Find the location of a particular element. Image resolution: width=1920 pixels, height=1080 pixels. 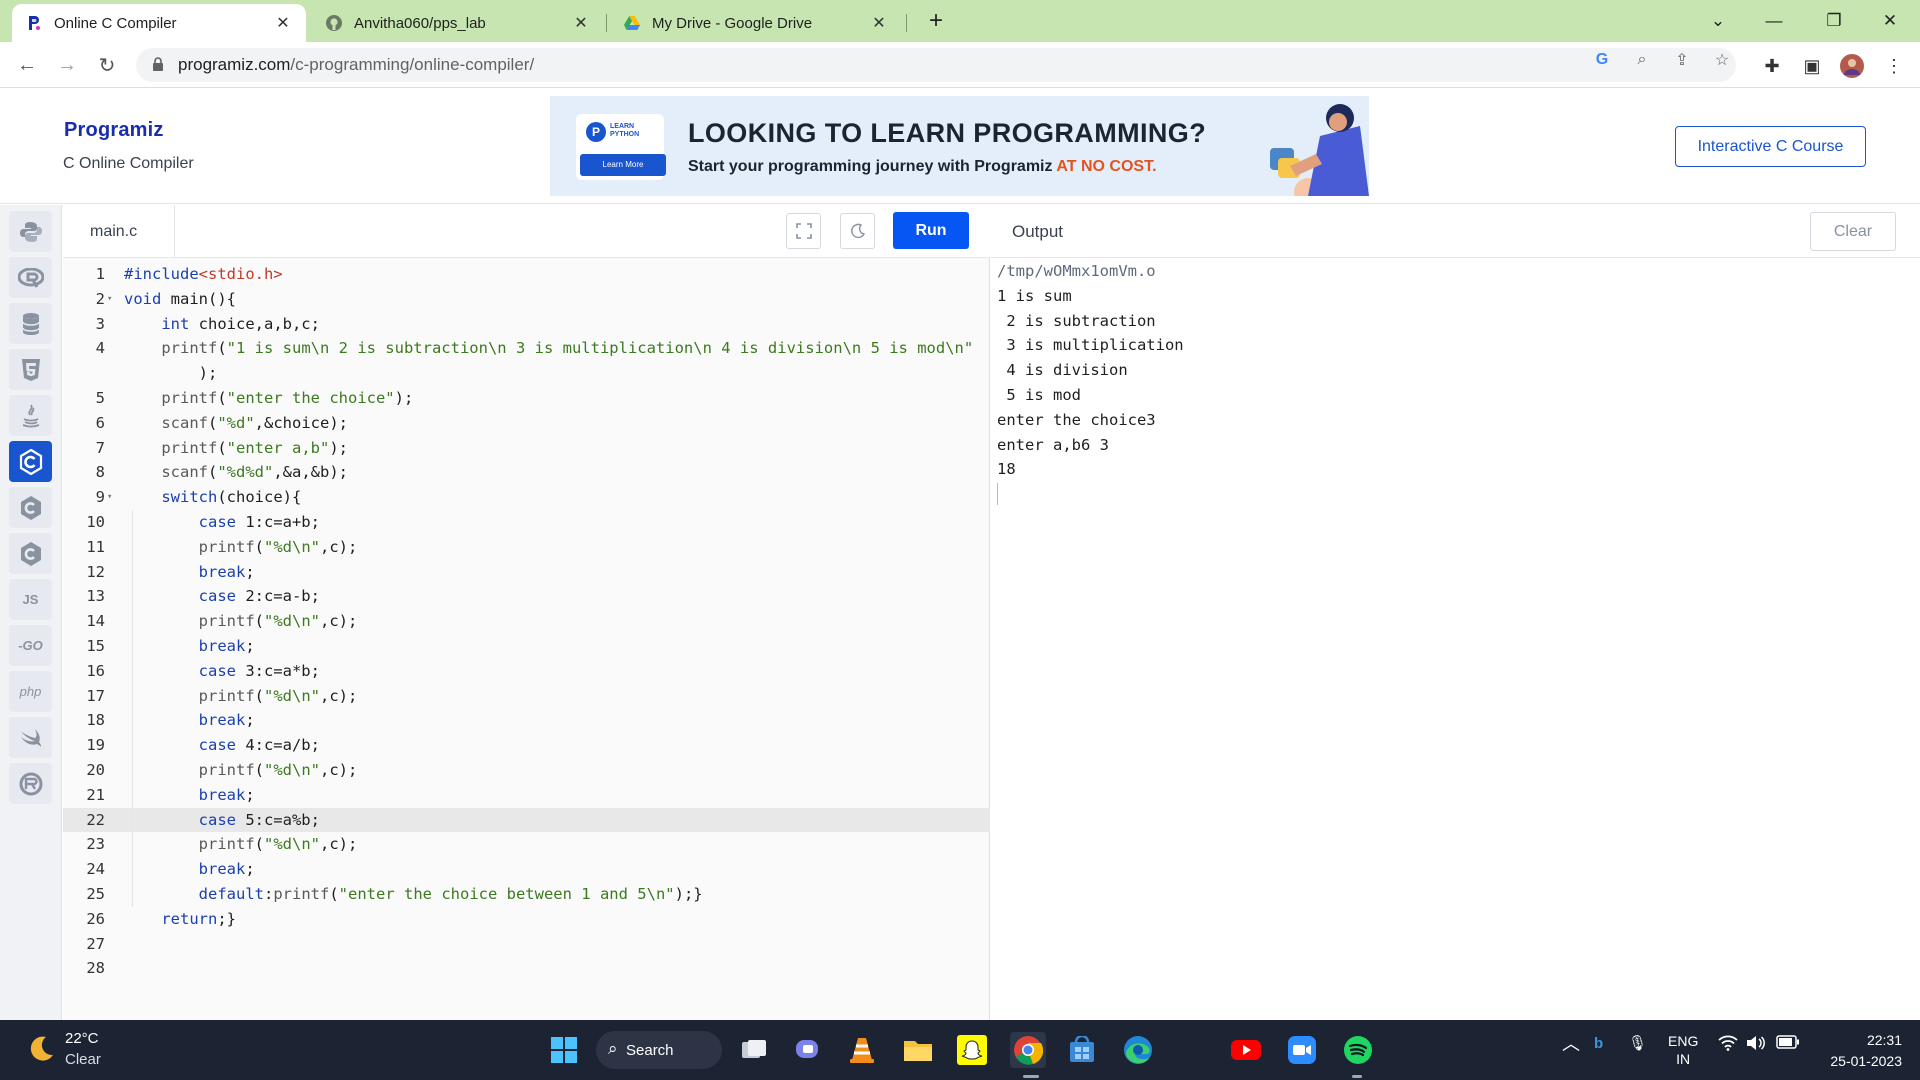

code-line: 10 case 1:c=a+b; is located at coordinates (526, 522).